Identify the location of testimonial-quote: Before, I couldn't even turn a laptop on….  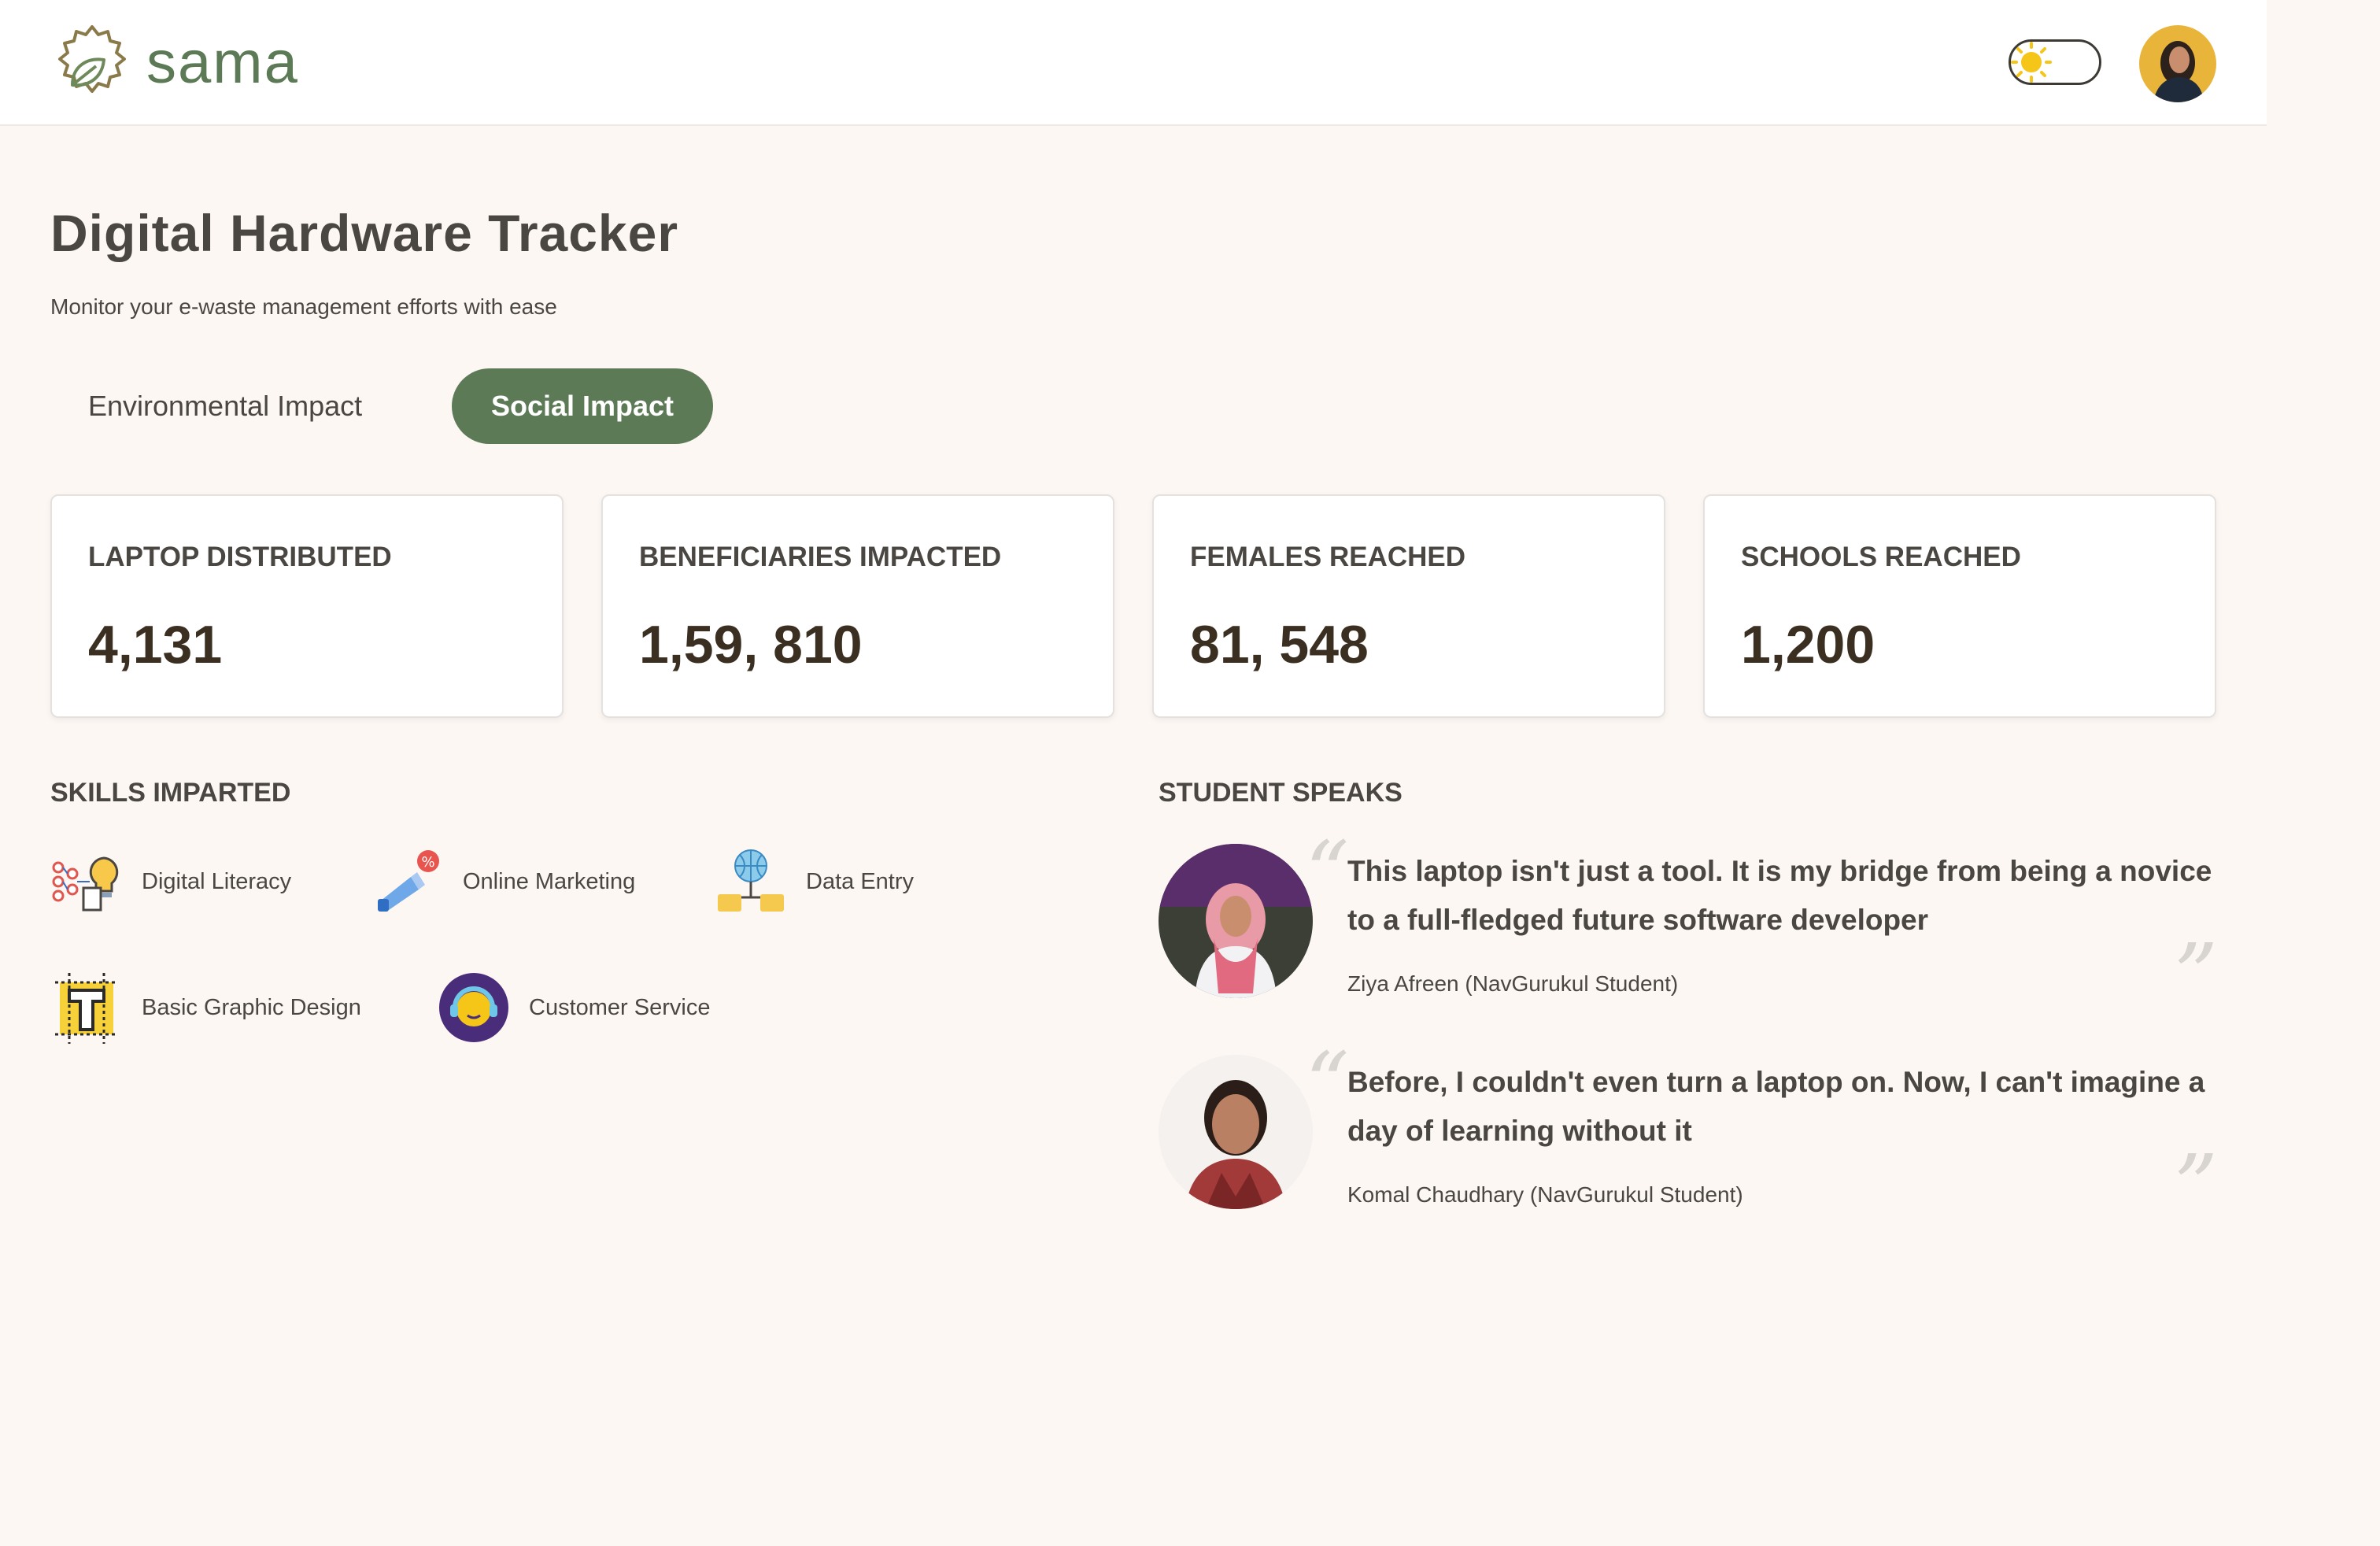
(1776, 1106).